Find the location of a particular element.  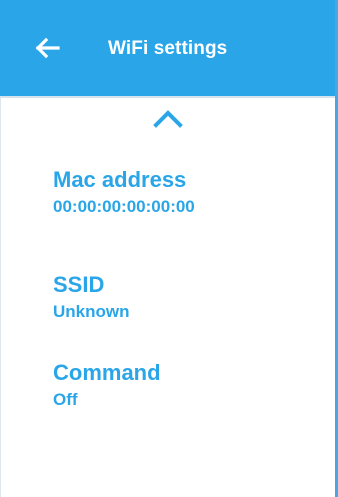

chevron-up-icon is located at coordinates (168, 119).